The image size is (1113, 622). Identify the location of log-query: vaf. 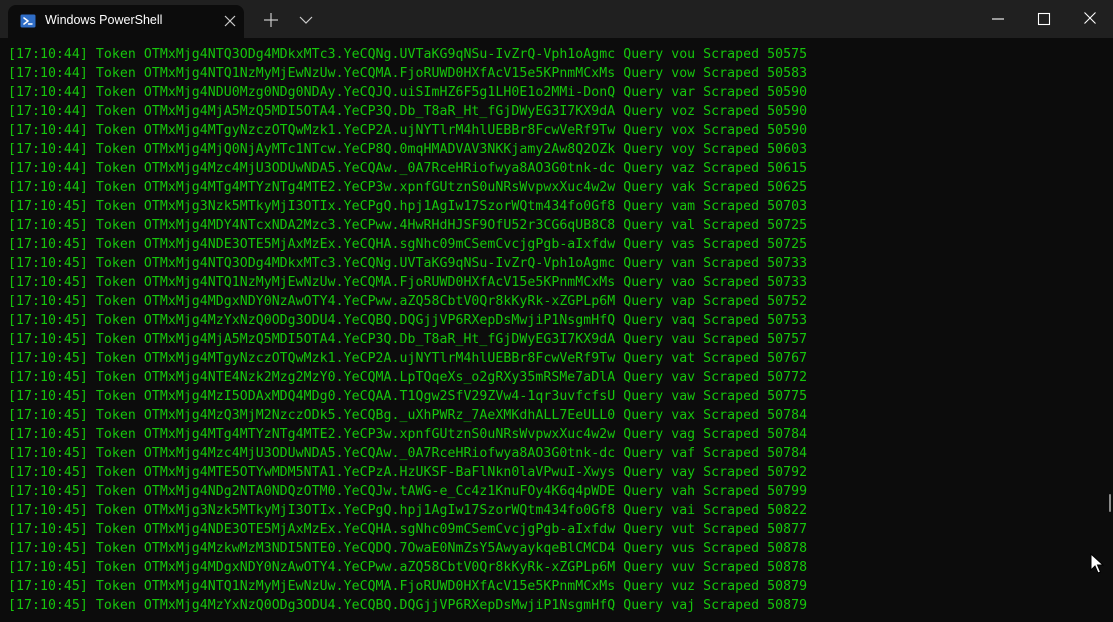
(683, 453).